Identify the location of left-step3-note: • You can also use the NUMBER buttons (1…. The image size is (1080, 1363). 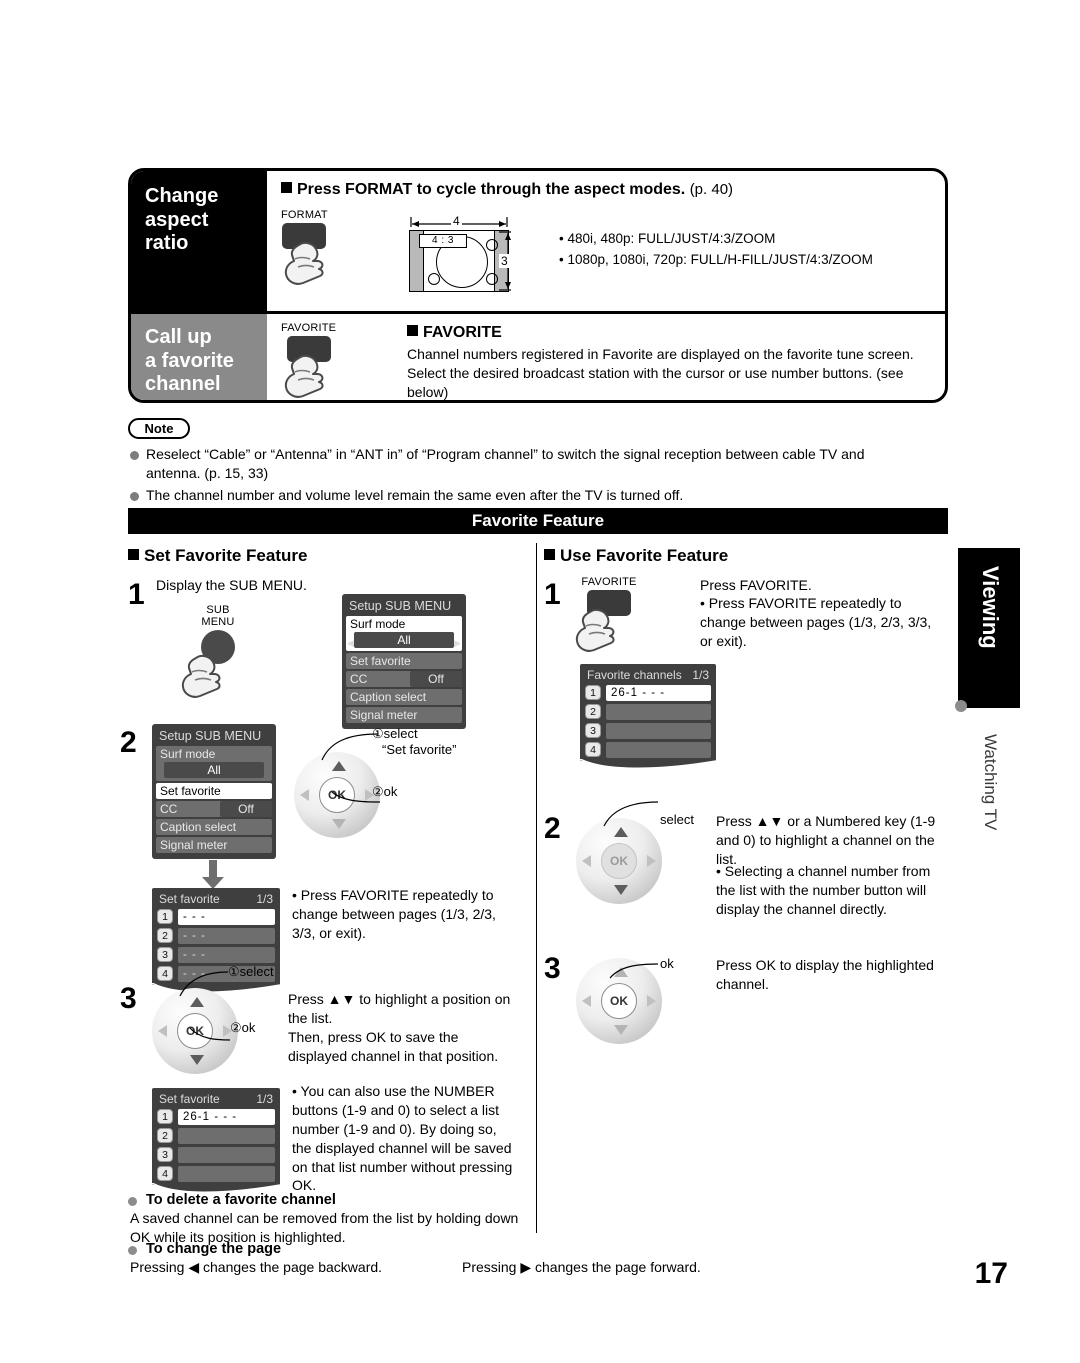
(402, 1138).